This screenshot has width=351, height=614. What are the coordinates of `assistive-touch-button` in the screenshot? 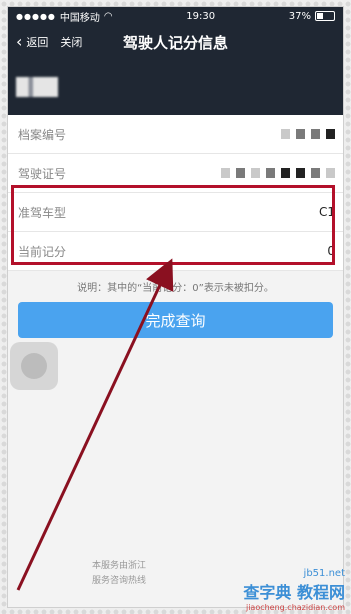 It's located at (34, 366).